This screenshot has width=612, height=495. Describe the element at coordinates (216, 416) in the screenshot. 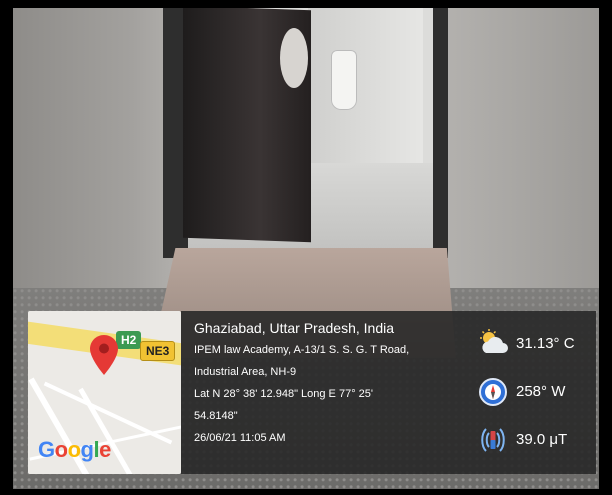

I see `coordinates-line: 54.8148"` at that location.